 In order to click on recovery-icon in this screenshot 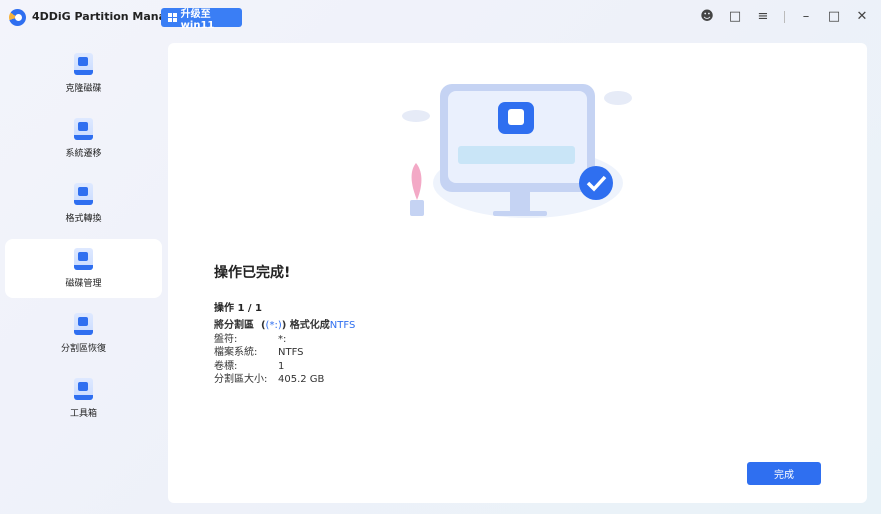, I will do `click(83, 324)`.